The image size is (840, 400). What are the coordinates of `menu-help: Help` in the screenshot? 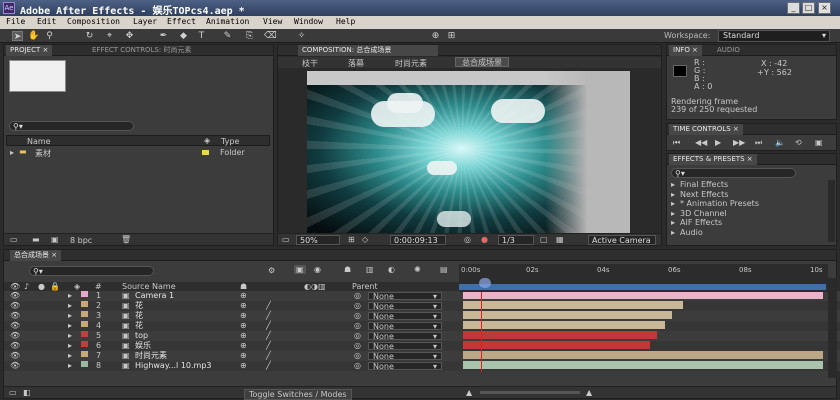 It's located at (345, 21).